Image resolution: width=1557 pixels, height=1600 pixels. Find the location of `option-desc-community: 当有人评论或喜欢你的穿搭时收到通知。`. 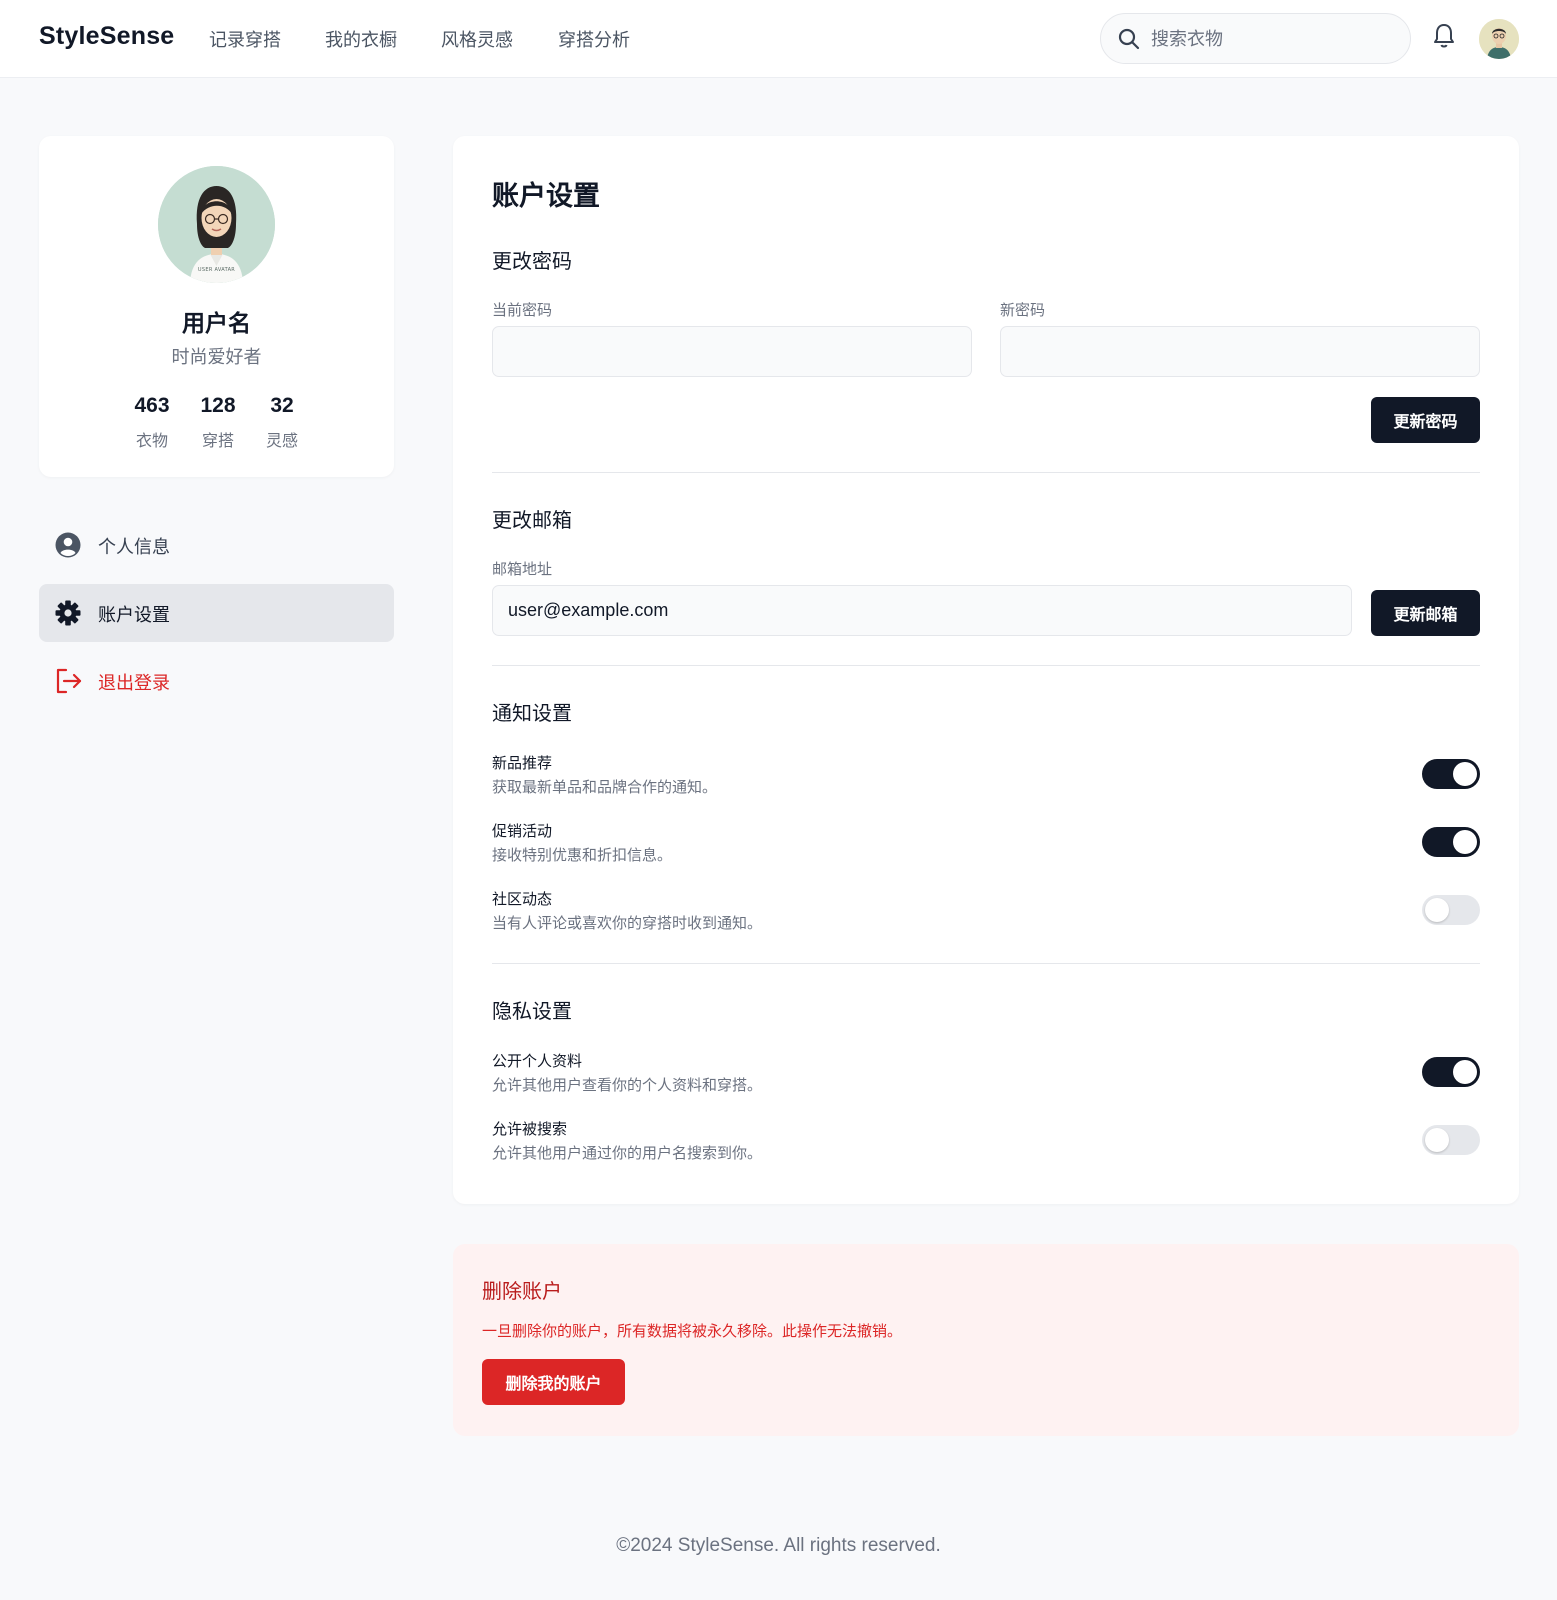

option-desc-community: 当有人评论或喜欢你的穿搭时收到通知。 is located at coordinates (627, 923).